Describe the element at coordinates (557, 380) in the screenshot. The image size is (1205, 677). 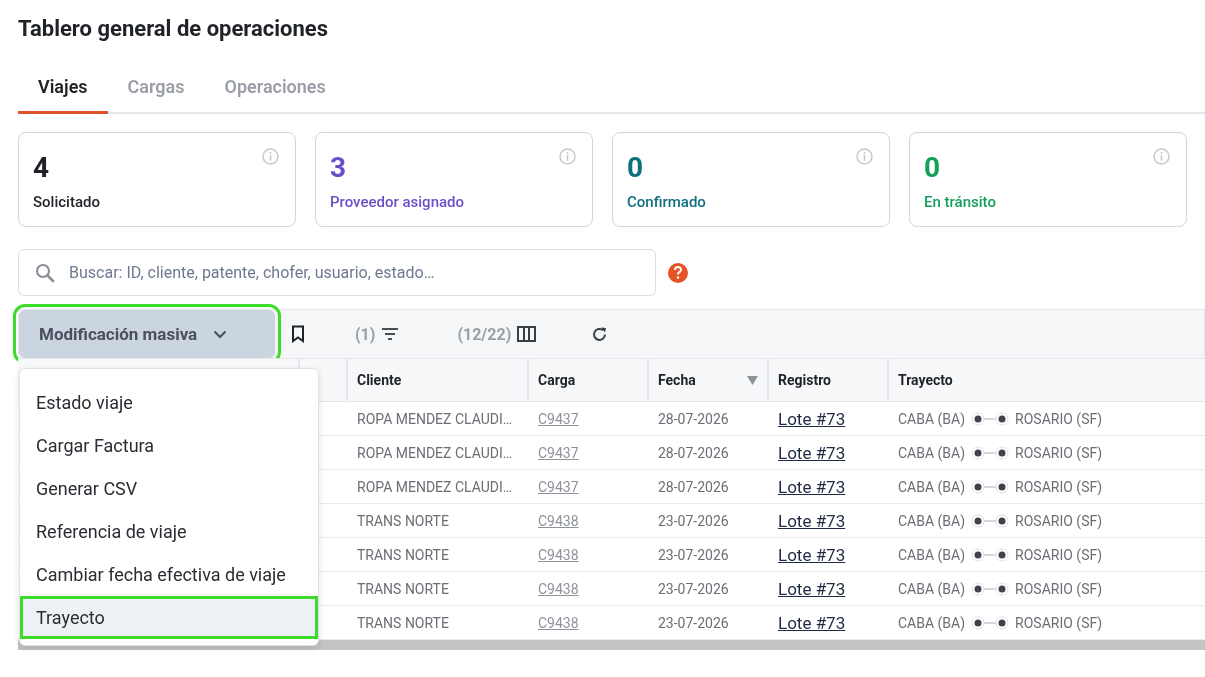
I see `column-title: Carga` at that location.